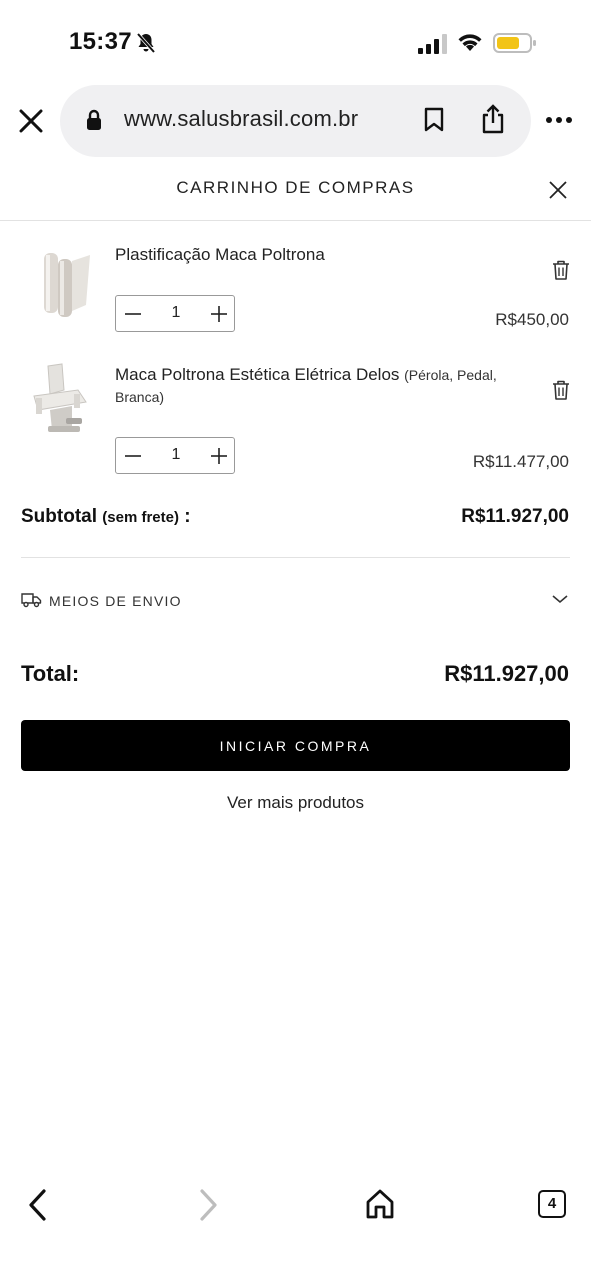 The image size is (591, 1280). Describe the element at coordinates (432, 44) in the screenshot. I see `signal-icon` at that location.